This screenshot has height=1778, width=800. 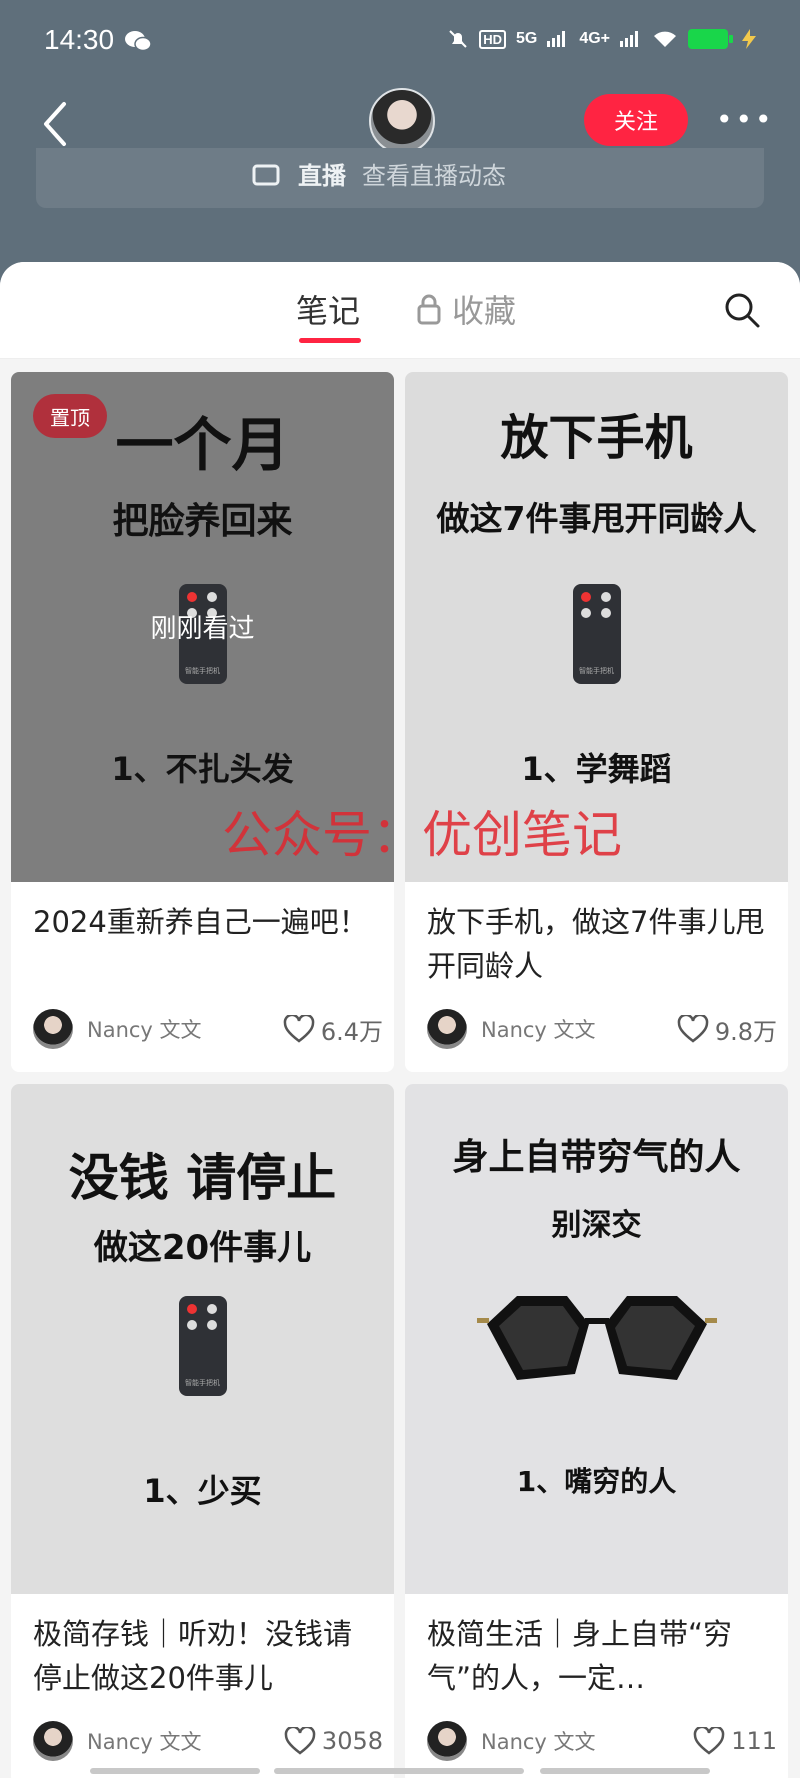 What do you see at coordinates (742, 310) in the screenshot?
I see `search-icon` at bounding box center [742, 310].